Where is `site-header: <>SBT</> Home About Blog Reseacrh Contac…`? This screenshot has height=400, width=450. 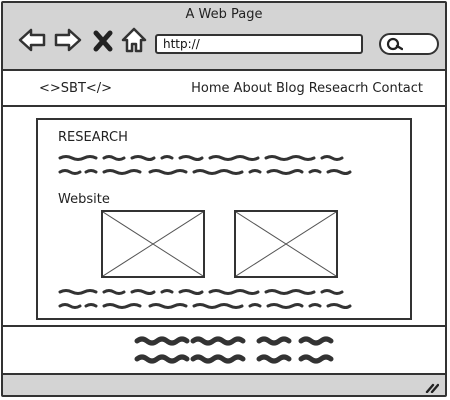 site-header: <>SBT</> Home About Blog Reseacrh Contac… is located at coordinates (224, 90).